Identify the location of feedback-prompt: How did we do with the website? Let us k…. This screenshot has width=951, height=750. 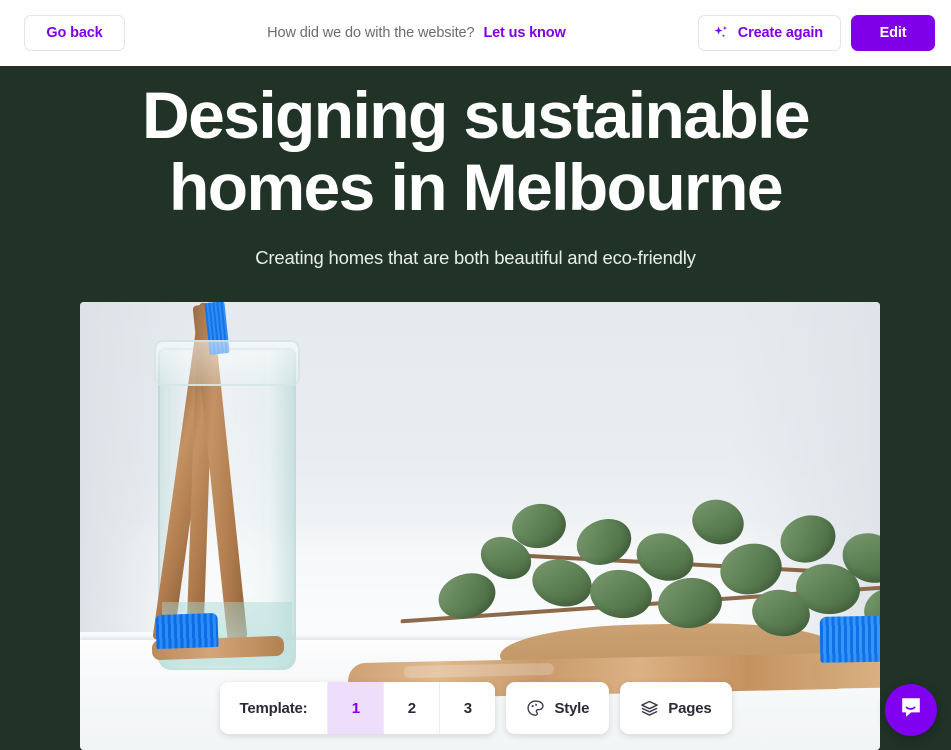
(411, 33).